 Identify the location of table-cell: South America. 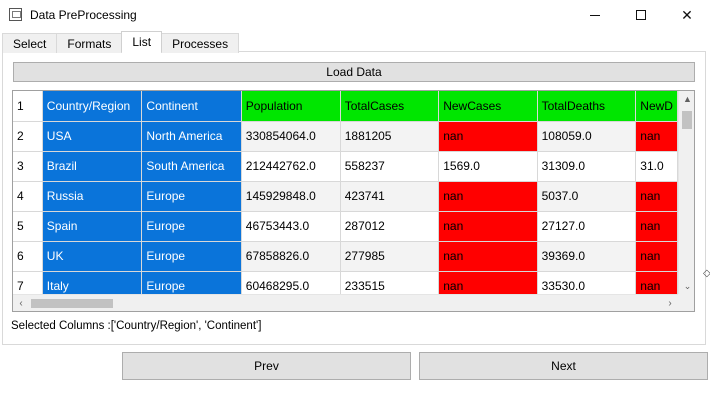
(191, 166).